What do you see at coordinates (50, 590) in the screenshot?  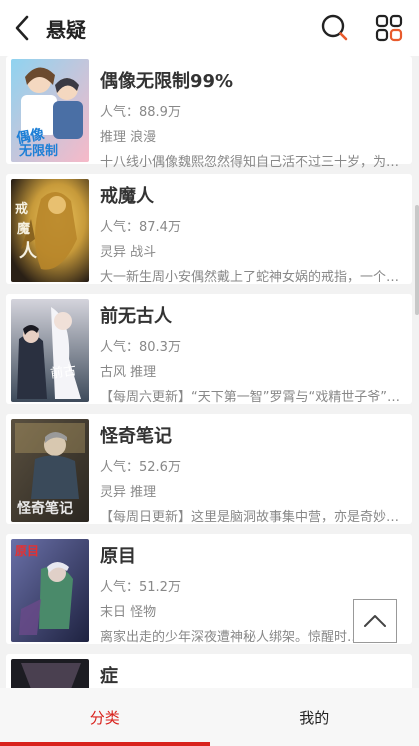 I see `book-cover: 原目` at bounding box center [50, 590].